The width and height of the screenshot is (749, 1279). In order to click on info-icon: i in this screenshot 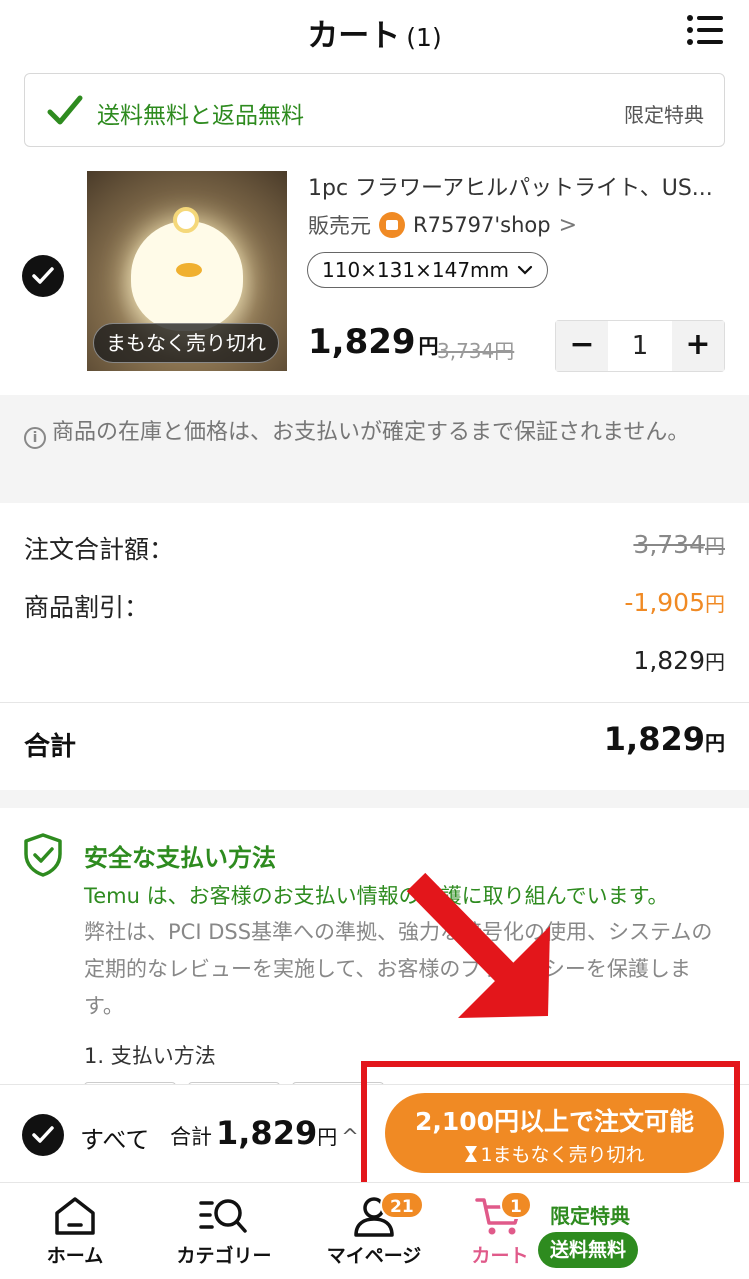, I will do `click(35, 438)`.